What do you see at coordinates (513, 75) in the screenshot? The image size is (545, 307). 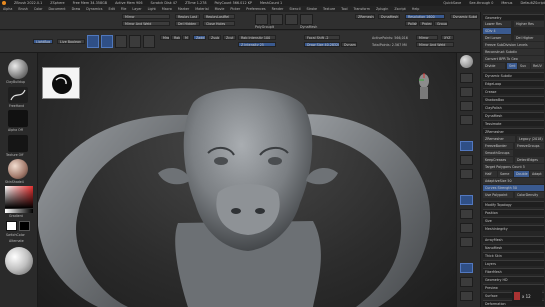 I see `dynamic-subdiv-header: Dynamic Subdiv` at bounding box center [513, 75].